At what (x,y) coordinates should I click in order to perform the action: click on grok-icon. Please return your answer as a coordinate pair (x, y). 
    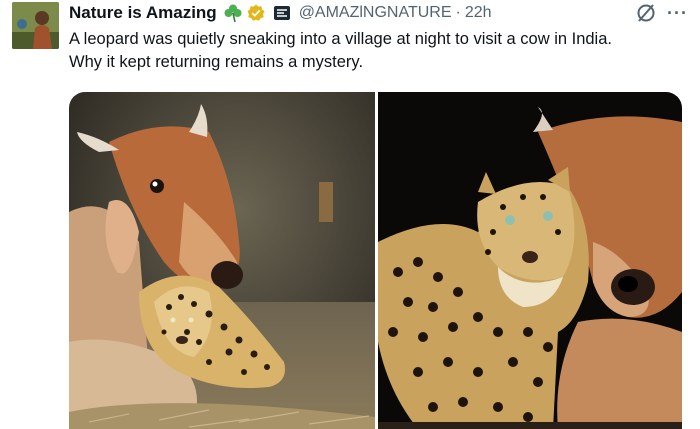
    Looking at the image, I should click on (646, 13).